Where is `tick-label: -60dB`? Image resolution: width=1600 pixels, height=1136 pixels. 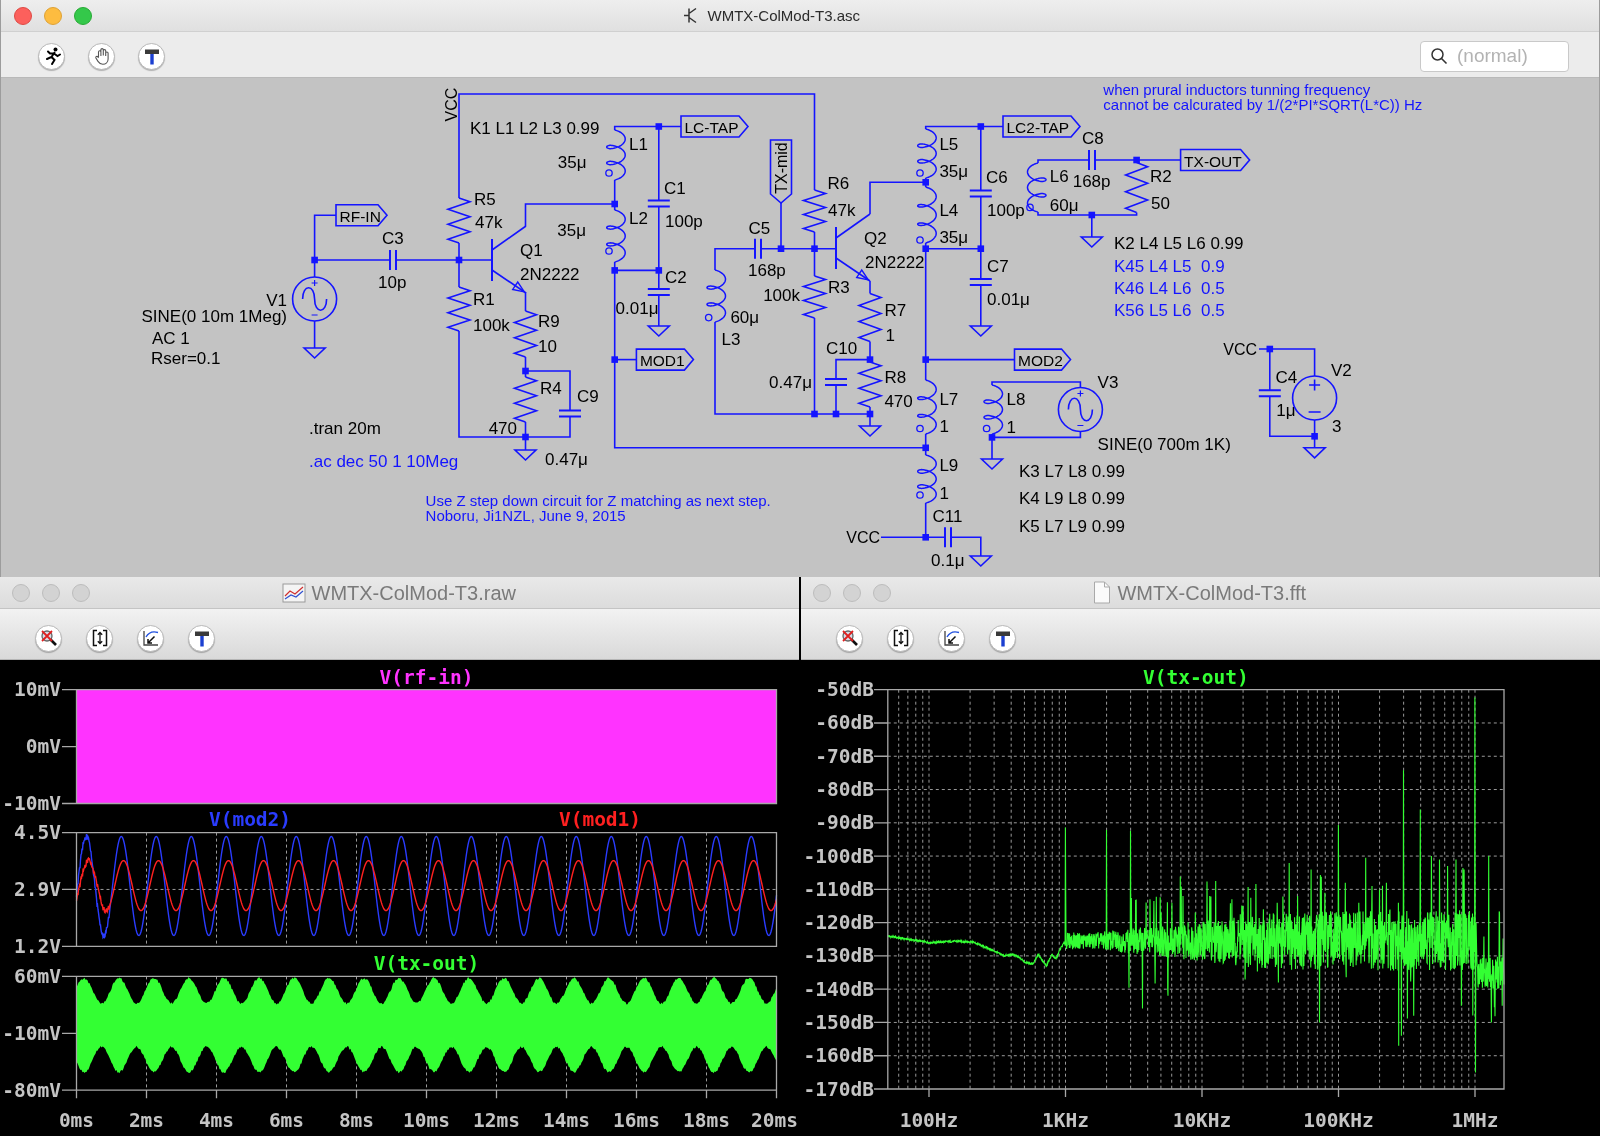 tick-label: -60dB is located at coordinates (844, 723).